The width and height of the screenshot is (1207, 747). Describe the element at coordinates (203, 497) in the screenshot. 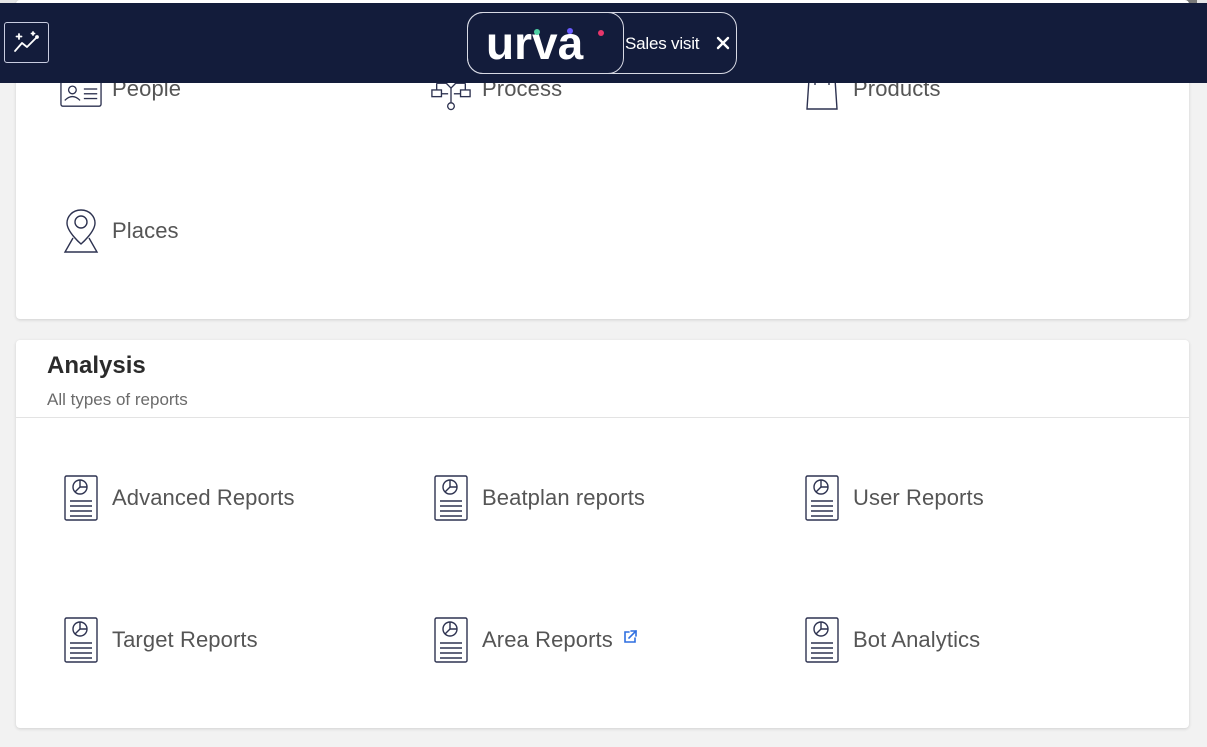

I see `report-label: Advanced Reports` at that location.